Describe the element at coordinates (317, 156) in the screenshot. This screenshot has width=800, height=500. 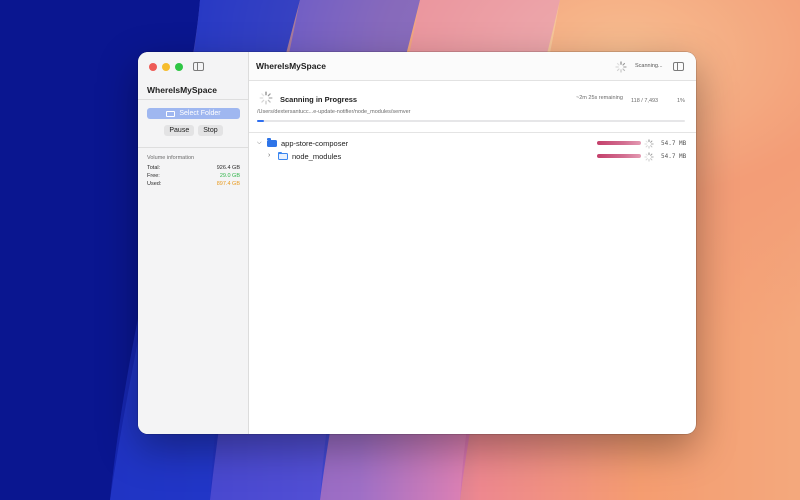
I see `tree-row-name: node_modules` at that location.